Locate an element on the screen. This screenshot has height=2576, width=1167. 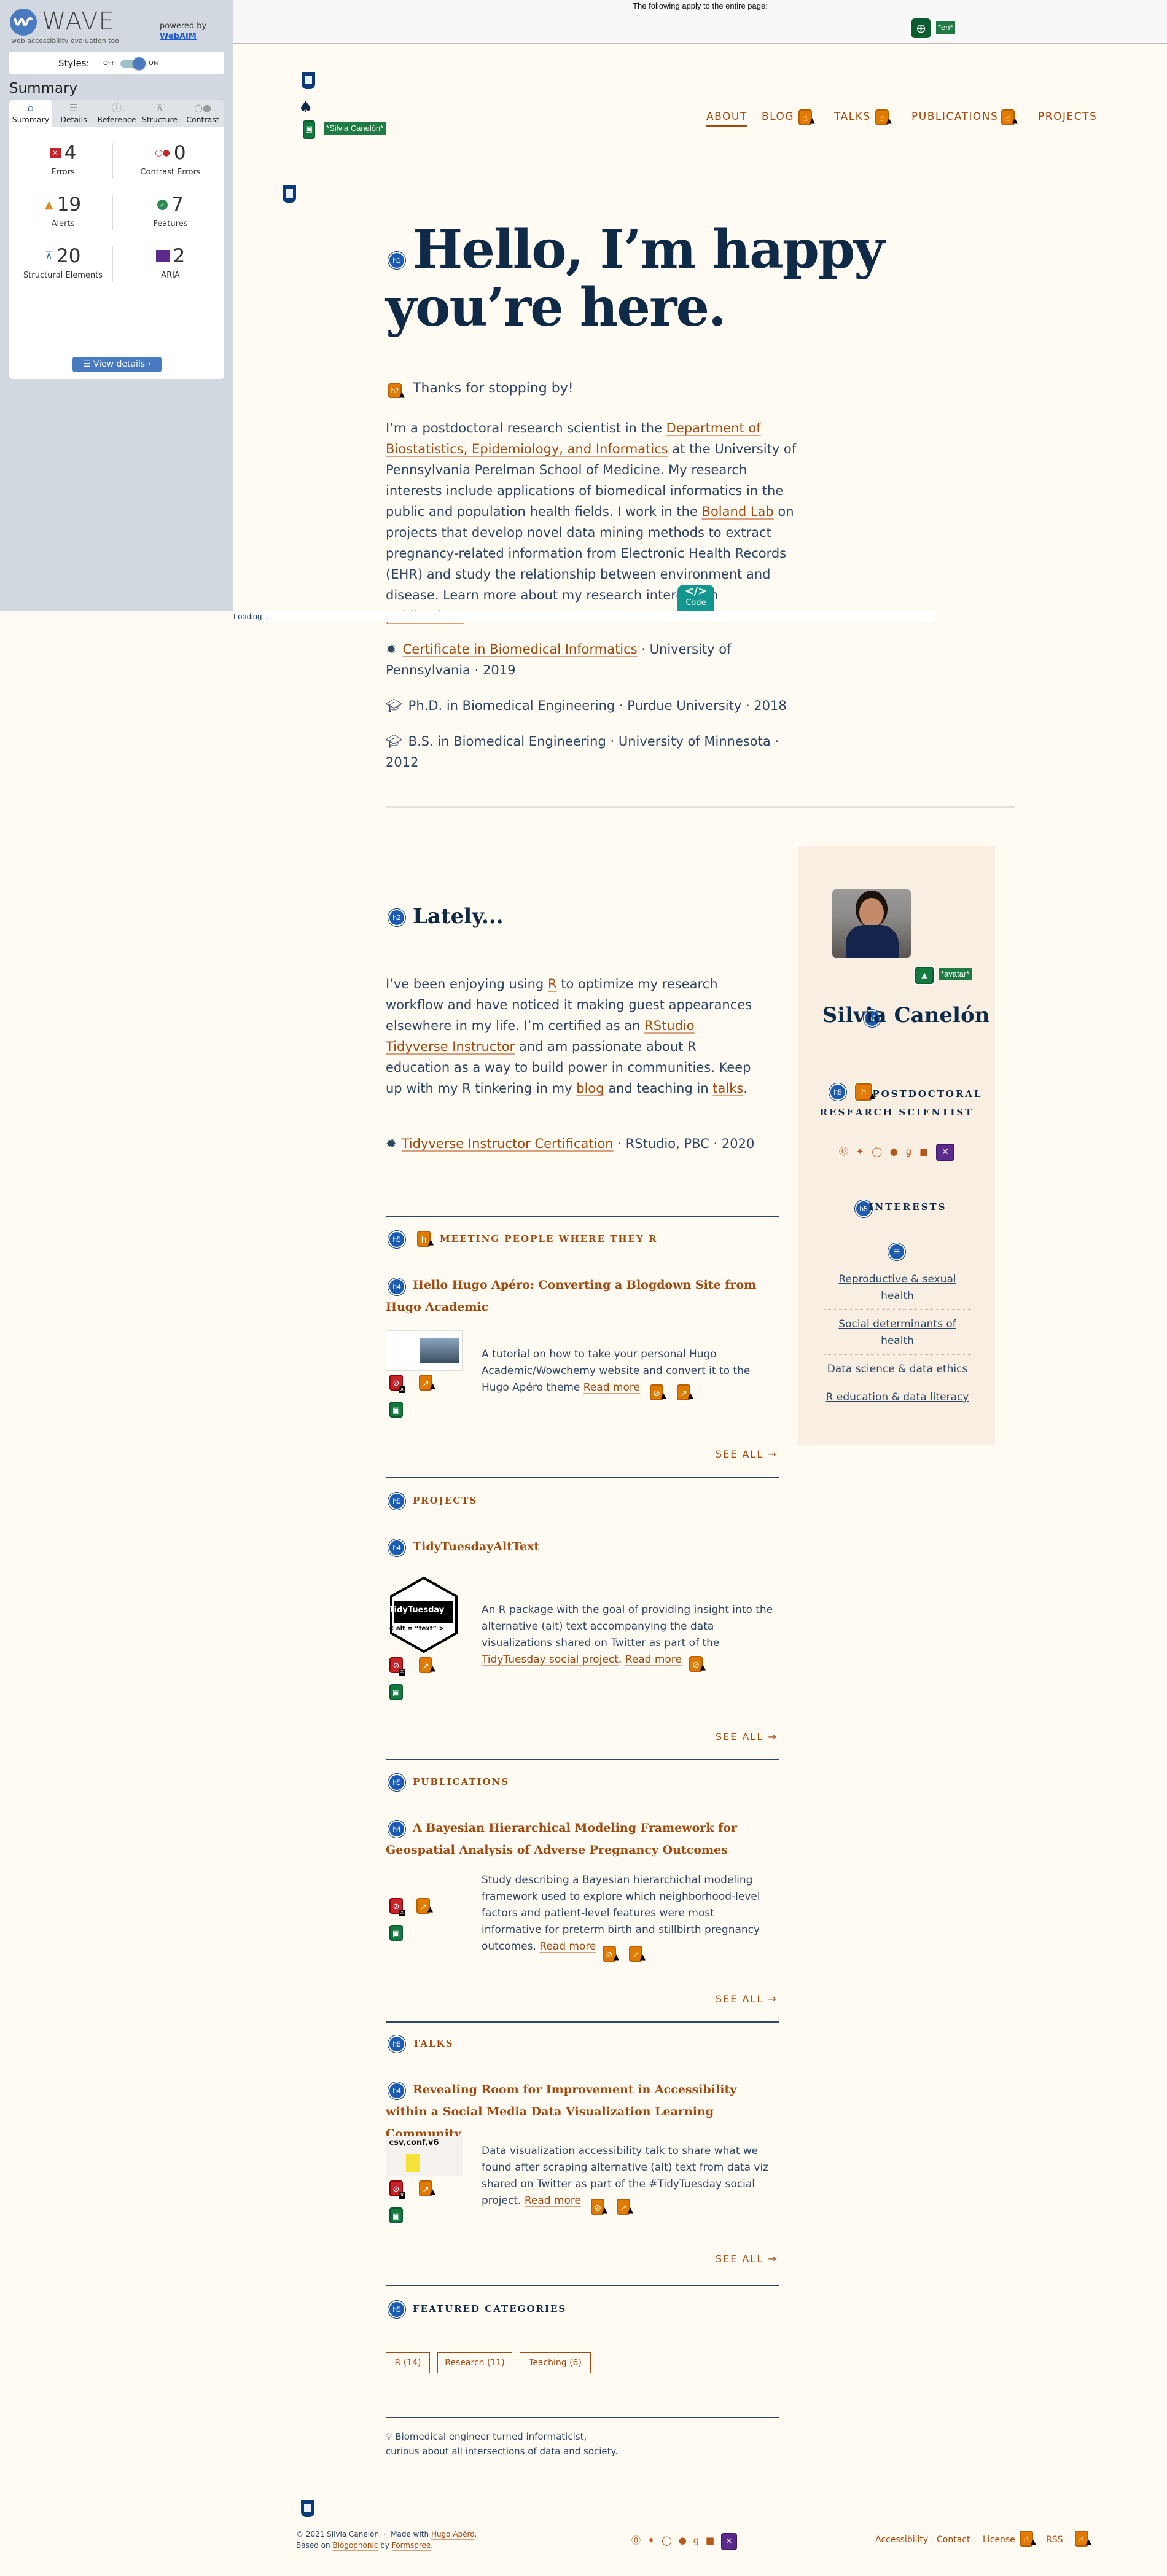
tab-details: ☰ Details is located at coordinates (73, 113).